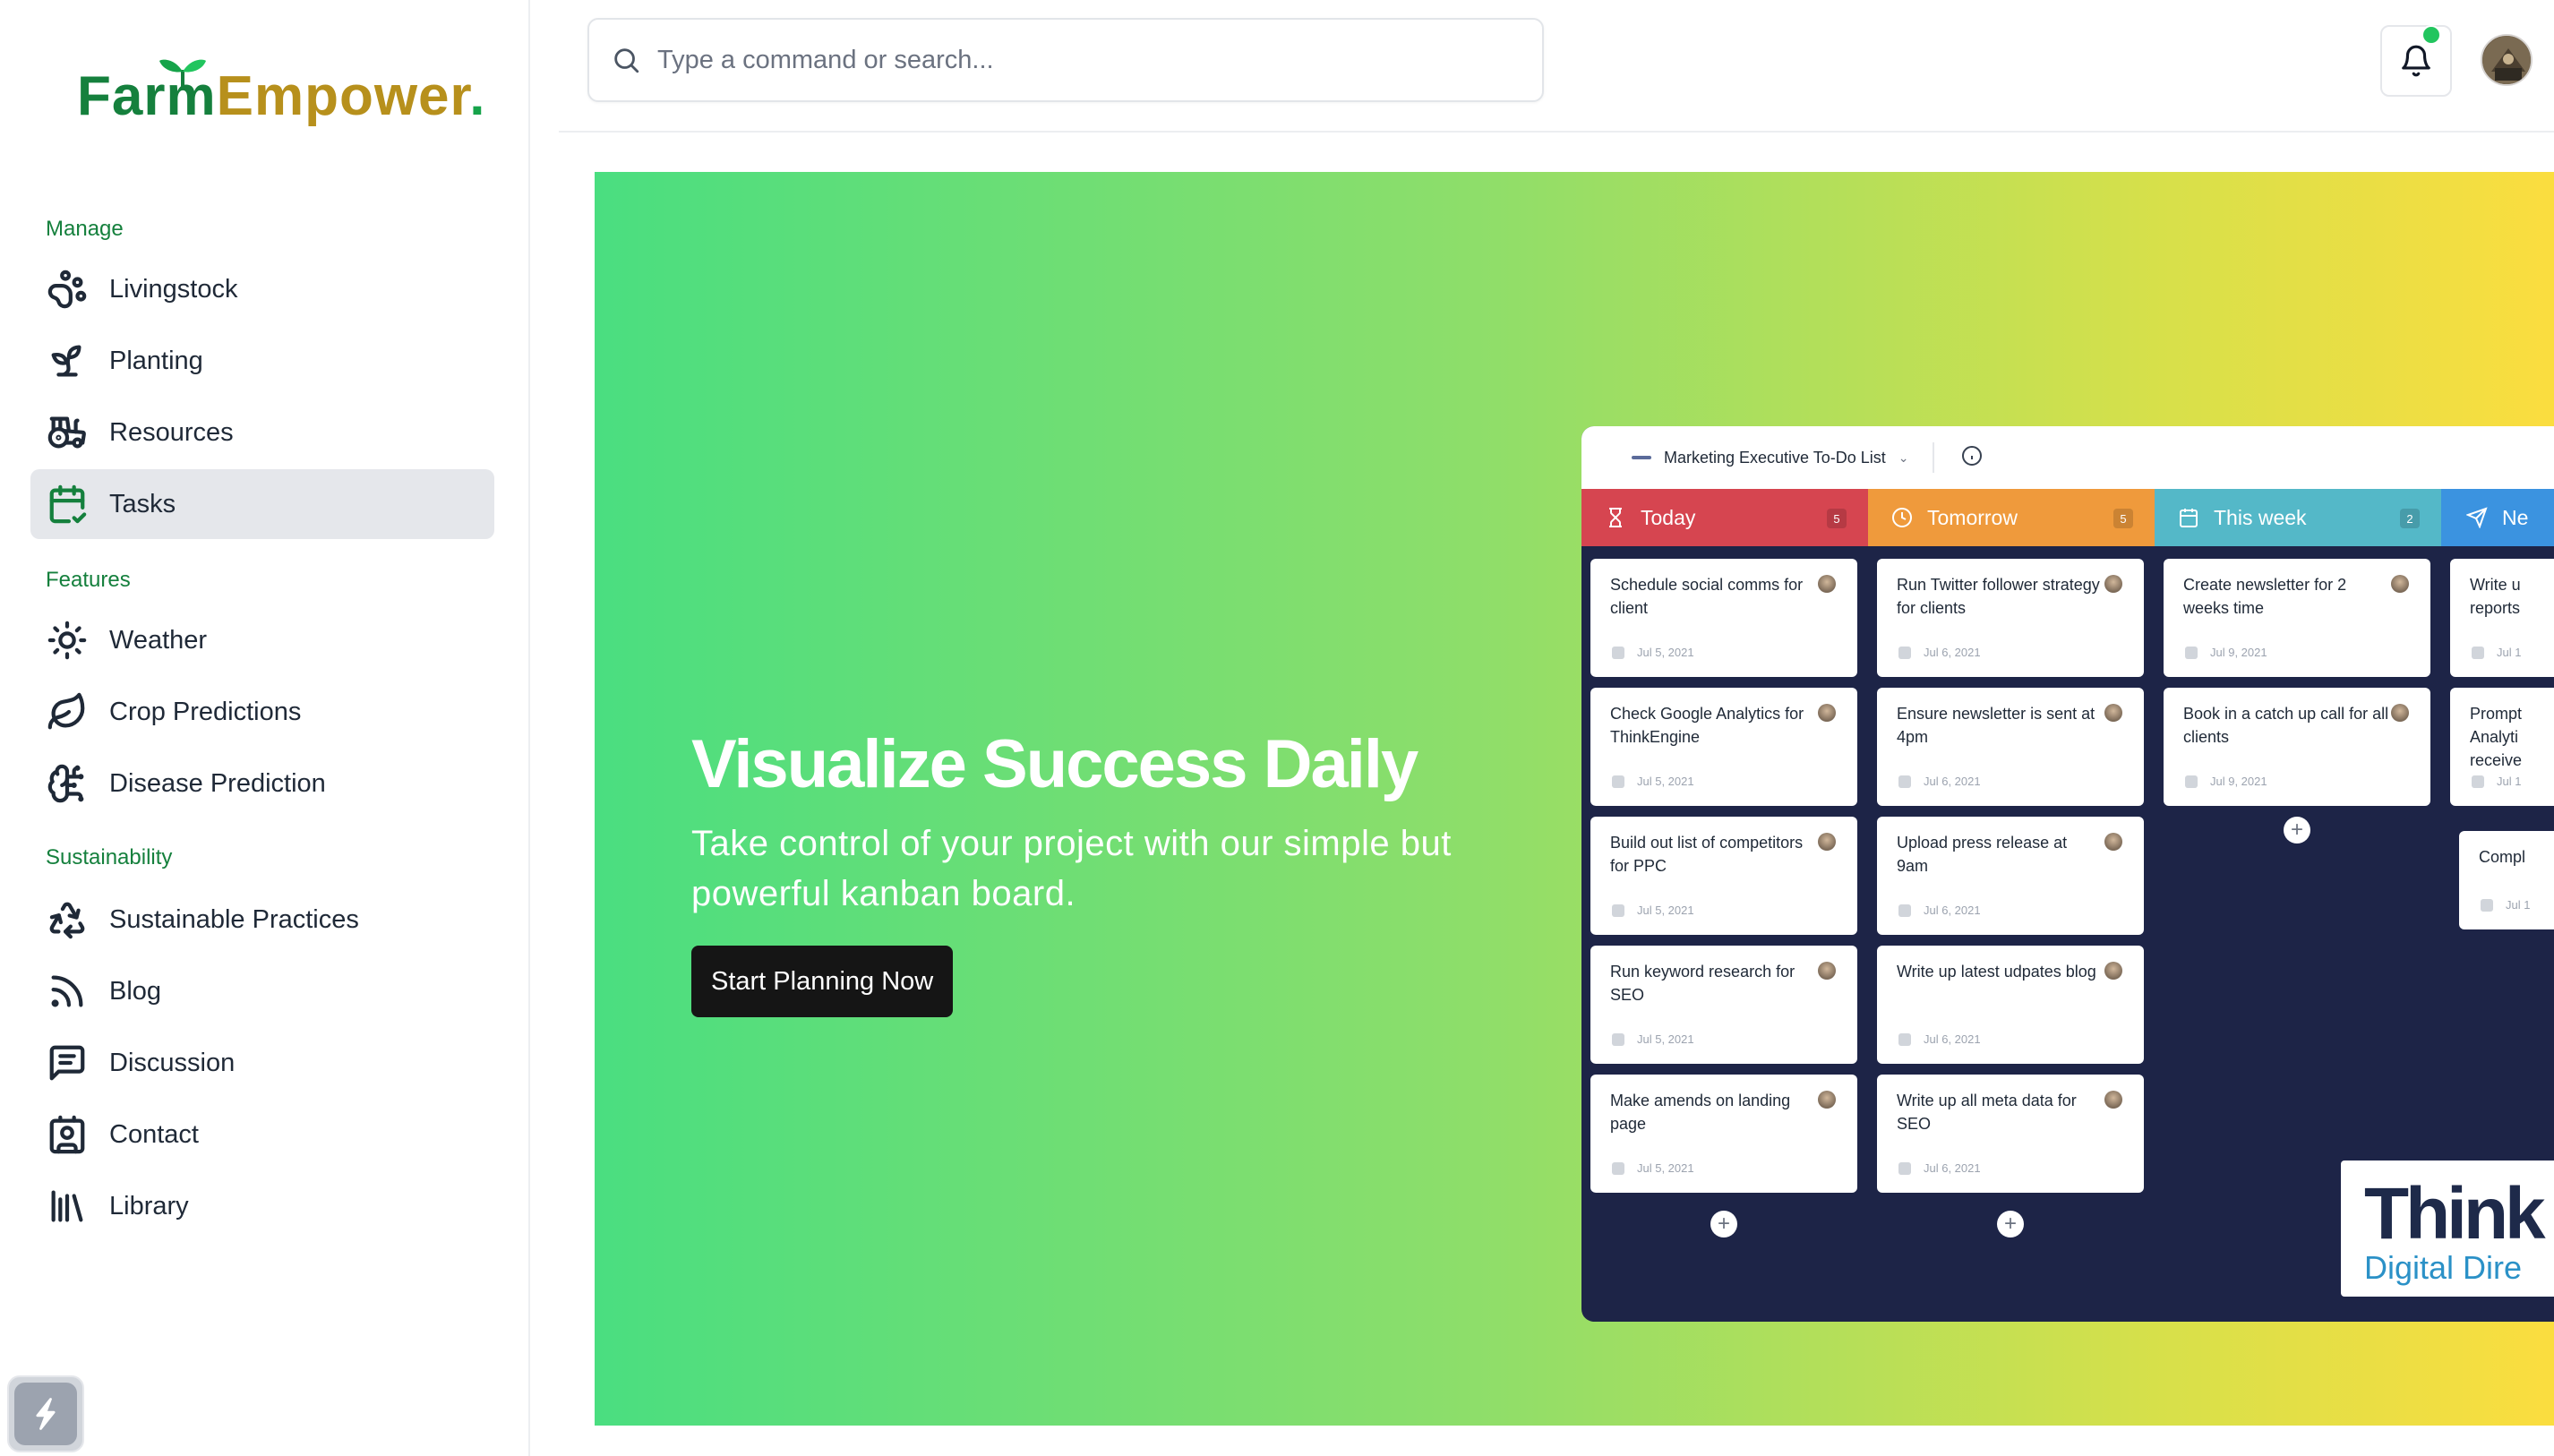 The width and height of the screenshot is (2554, 1456). What do you see at coordinates (1972, 458) in the screenshot?
I see `info-icon` at bounding box center [1972, 458].